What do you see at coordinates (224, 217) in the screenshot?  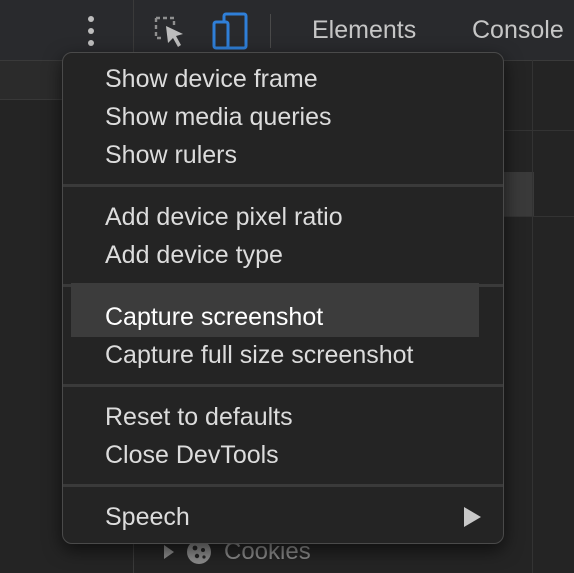 I see `menu-item-add-device-pixel-ratio: Add device pixel ratio` at bounding box center [224, 217].